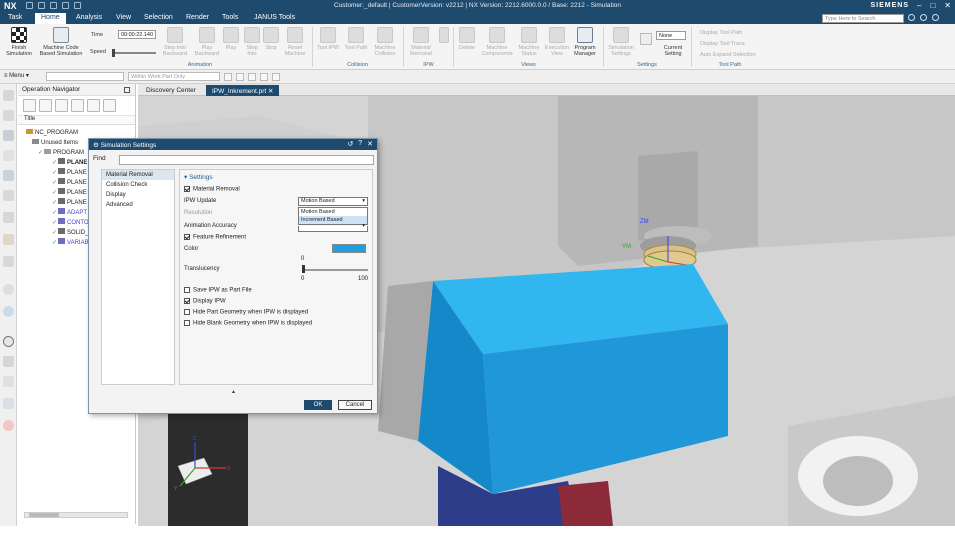 The image size is (955, 537). Describe the element at coordinates (230, 17) in the screenshot. I see `tab-tools: Tools` at that location.